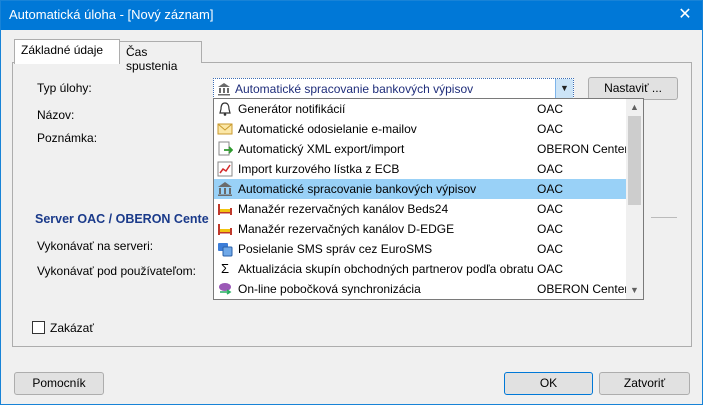 This screenshot has width=703, height=405. Describe the element at coordinates (67, 138) in the screenshot. I see `note-label: Poznámka:` at that location.